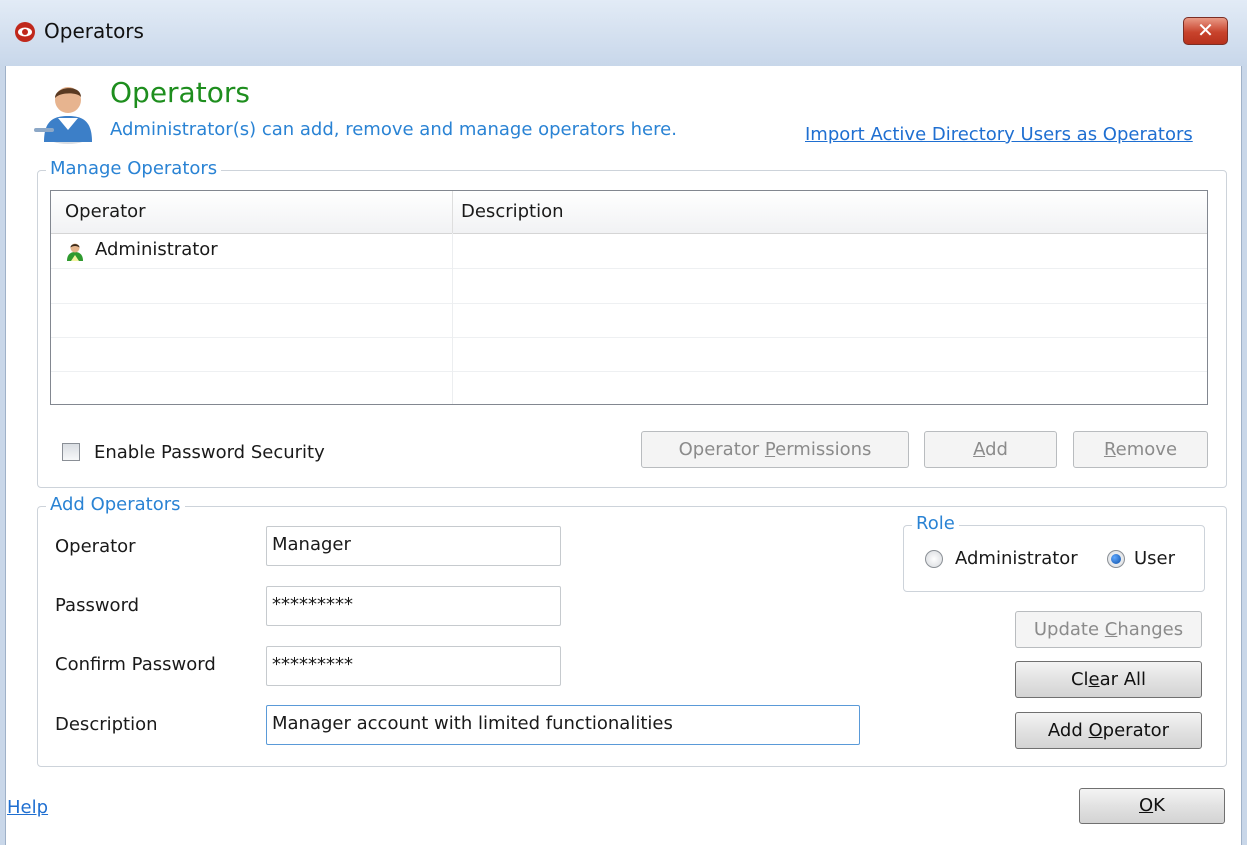 The height and width of the screenshot is (845, 1247). What do you see at coordinates (180, 92) in the screenshot?
I see `page-title: Operators` at bounding box center [180, 92].